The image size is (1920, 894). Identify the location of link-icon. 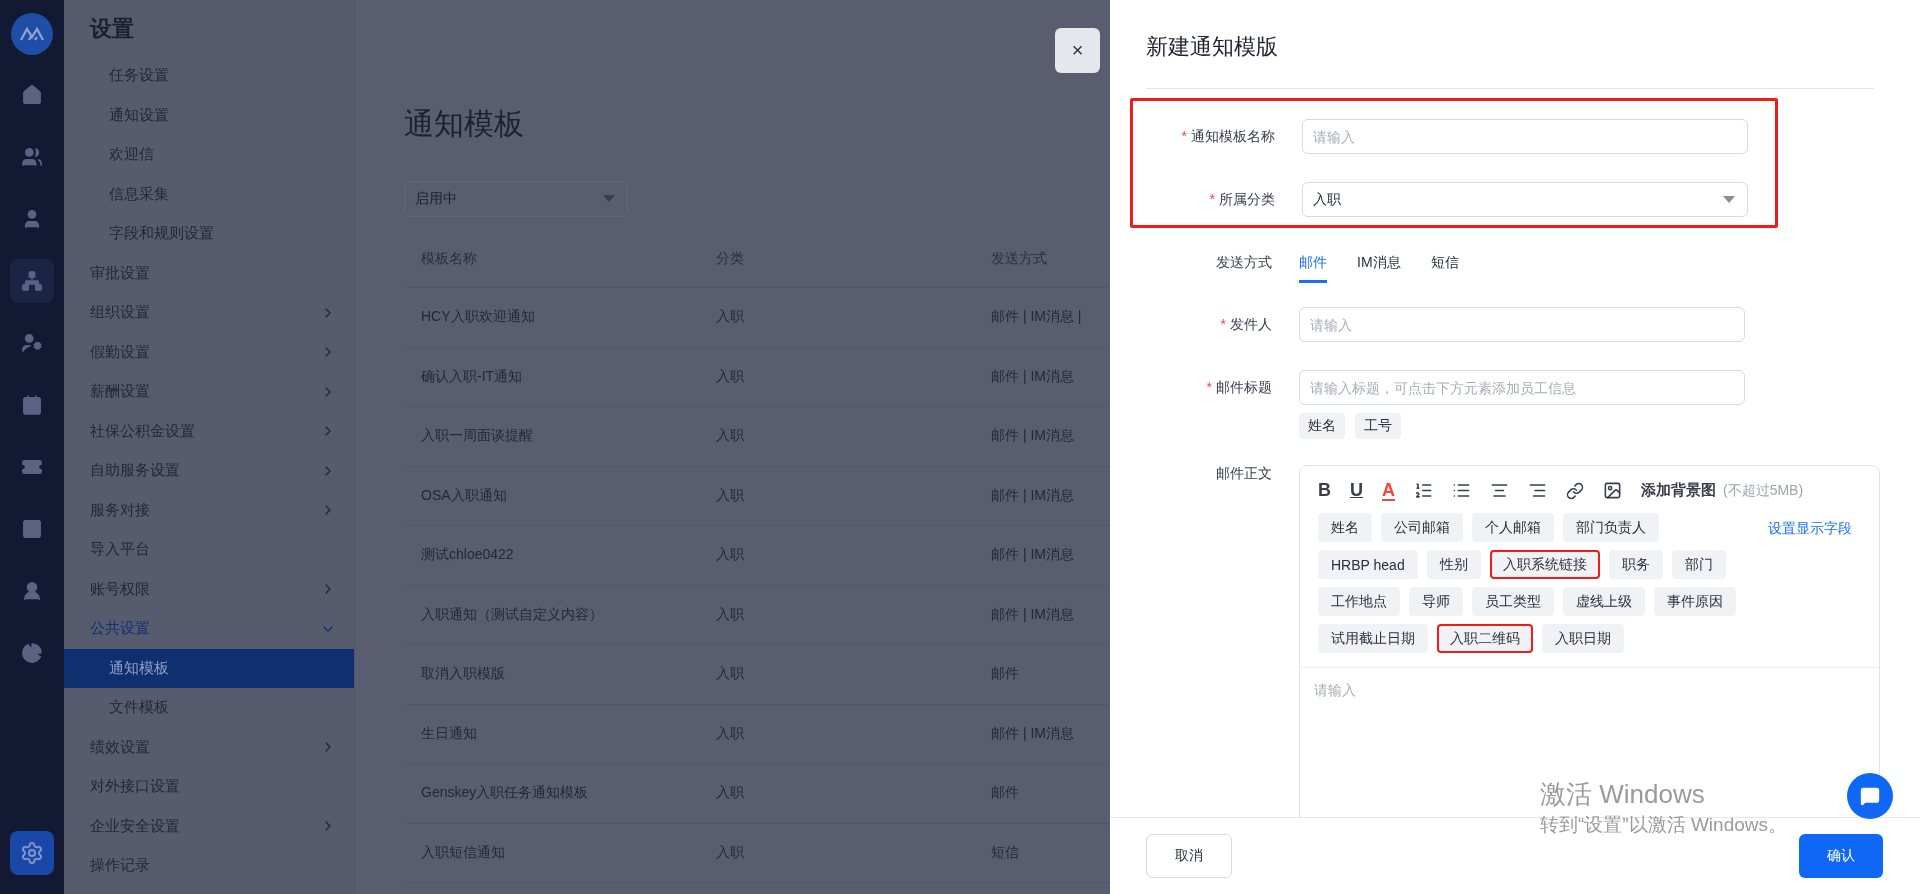
(1575, 490).